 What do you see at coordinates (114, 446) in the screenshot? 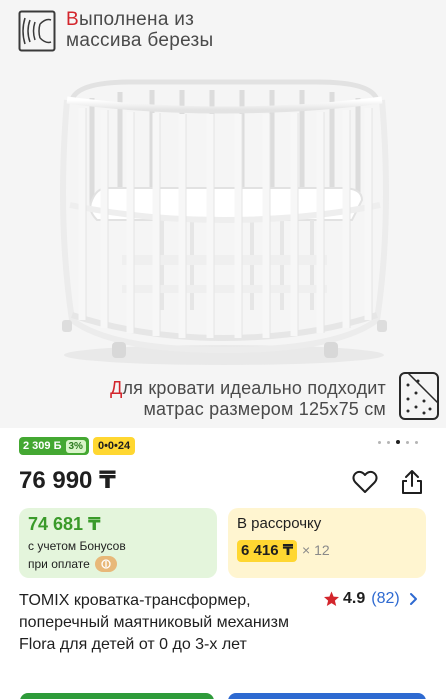
I see `installment-badge: 0•0•24` at bounding box center [114, 446].